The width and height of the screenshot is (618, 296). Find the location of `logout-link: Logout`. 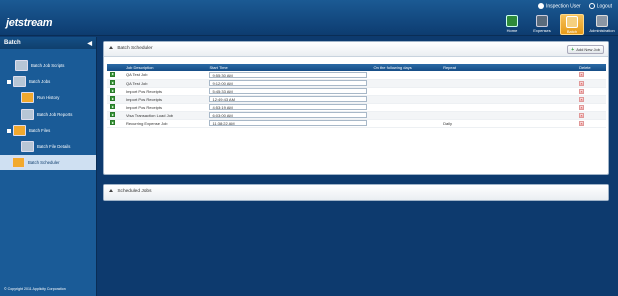

logout-link: Logout is located at coordinates (600, 6).